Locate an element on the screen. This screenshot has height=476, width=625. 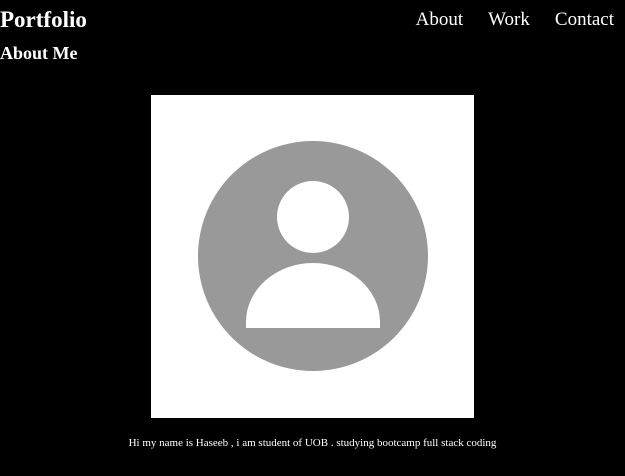
nav-item-about: About is located at coordinates (440, 20).